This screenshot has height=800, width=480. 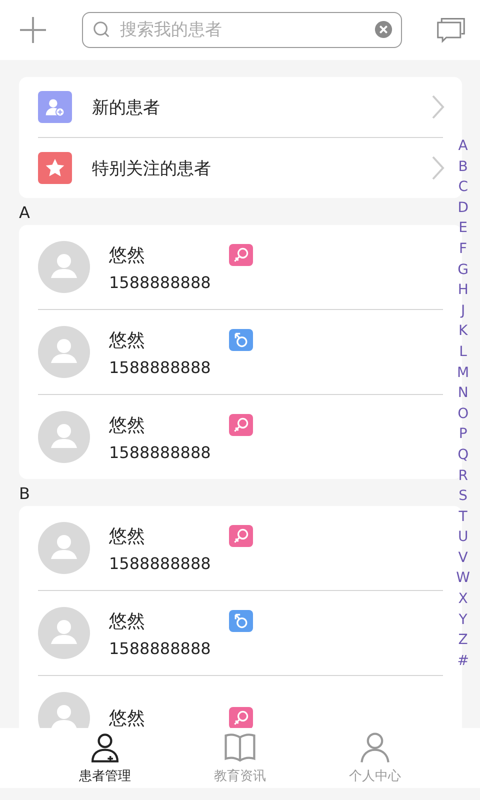 I want to click on index-letter: B, so click(x=463, y=167).